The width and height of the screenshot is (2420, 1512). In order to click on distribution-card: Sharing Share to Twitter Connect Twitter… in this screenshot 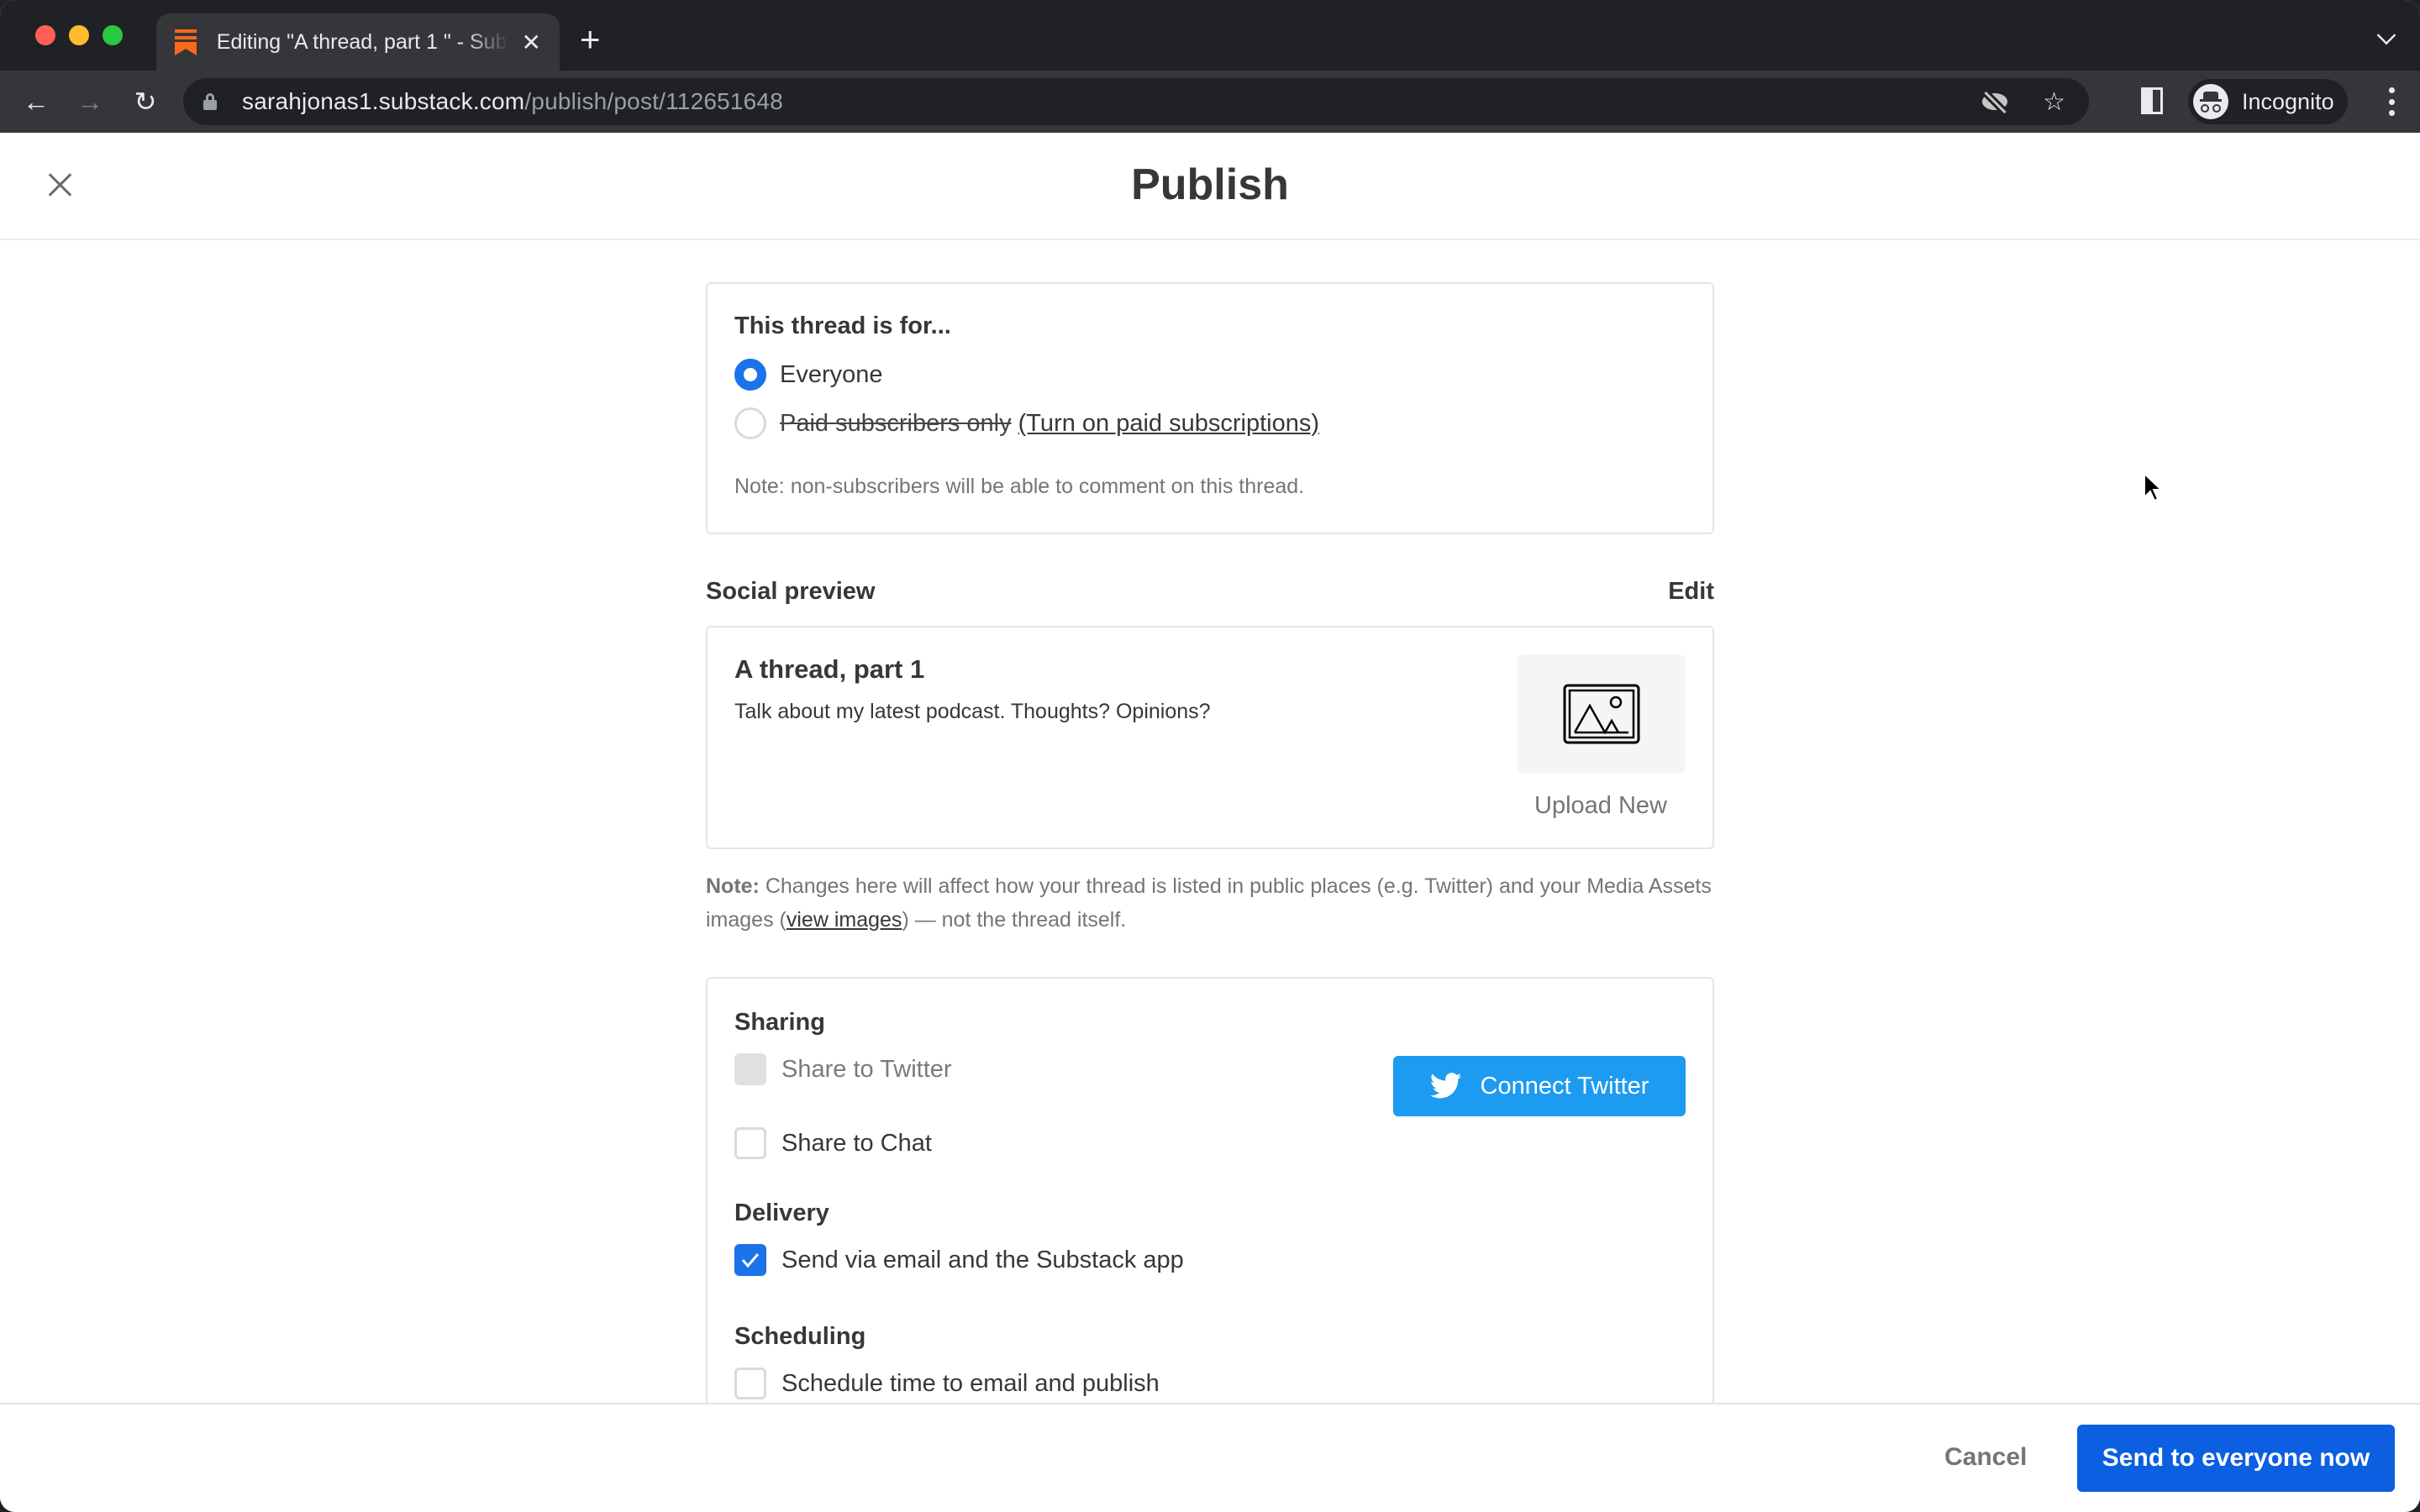, I will do `click(1210, 1195)`.